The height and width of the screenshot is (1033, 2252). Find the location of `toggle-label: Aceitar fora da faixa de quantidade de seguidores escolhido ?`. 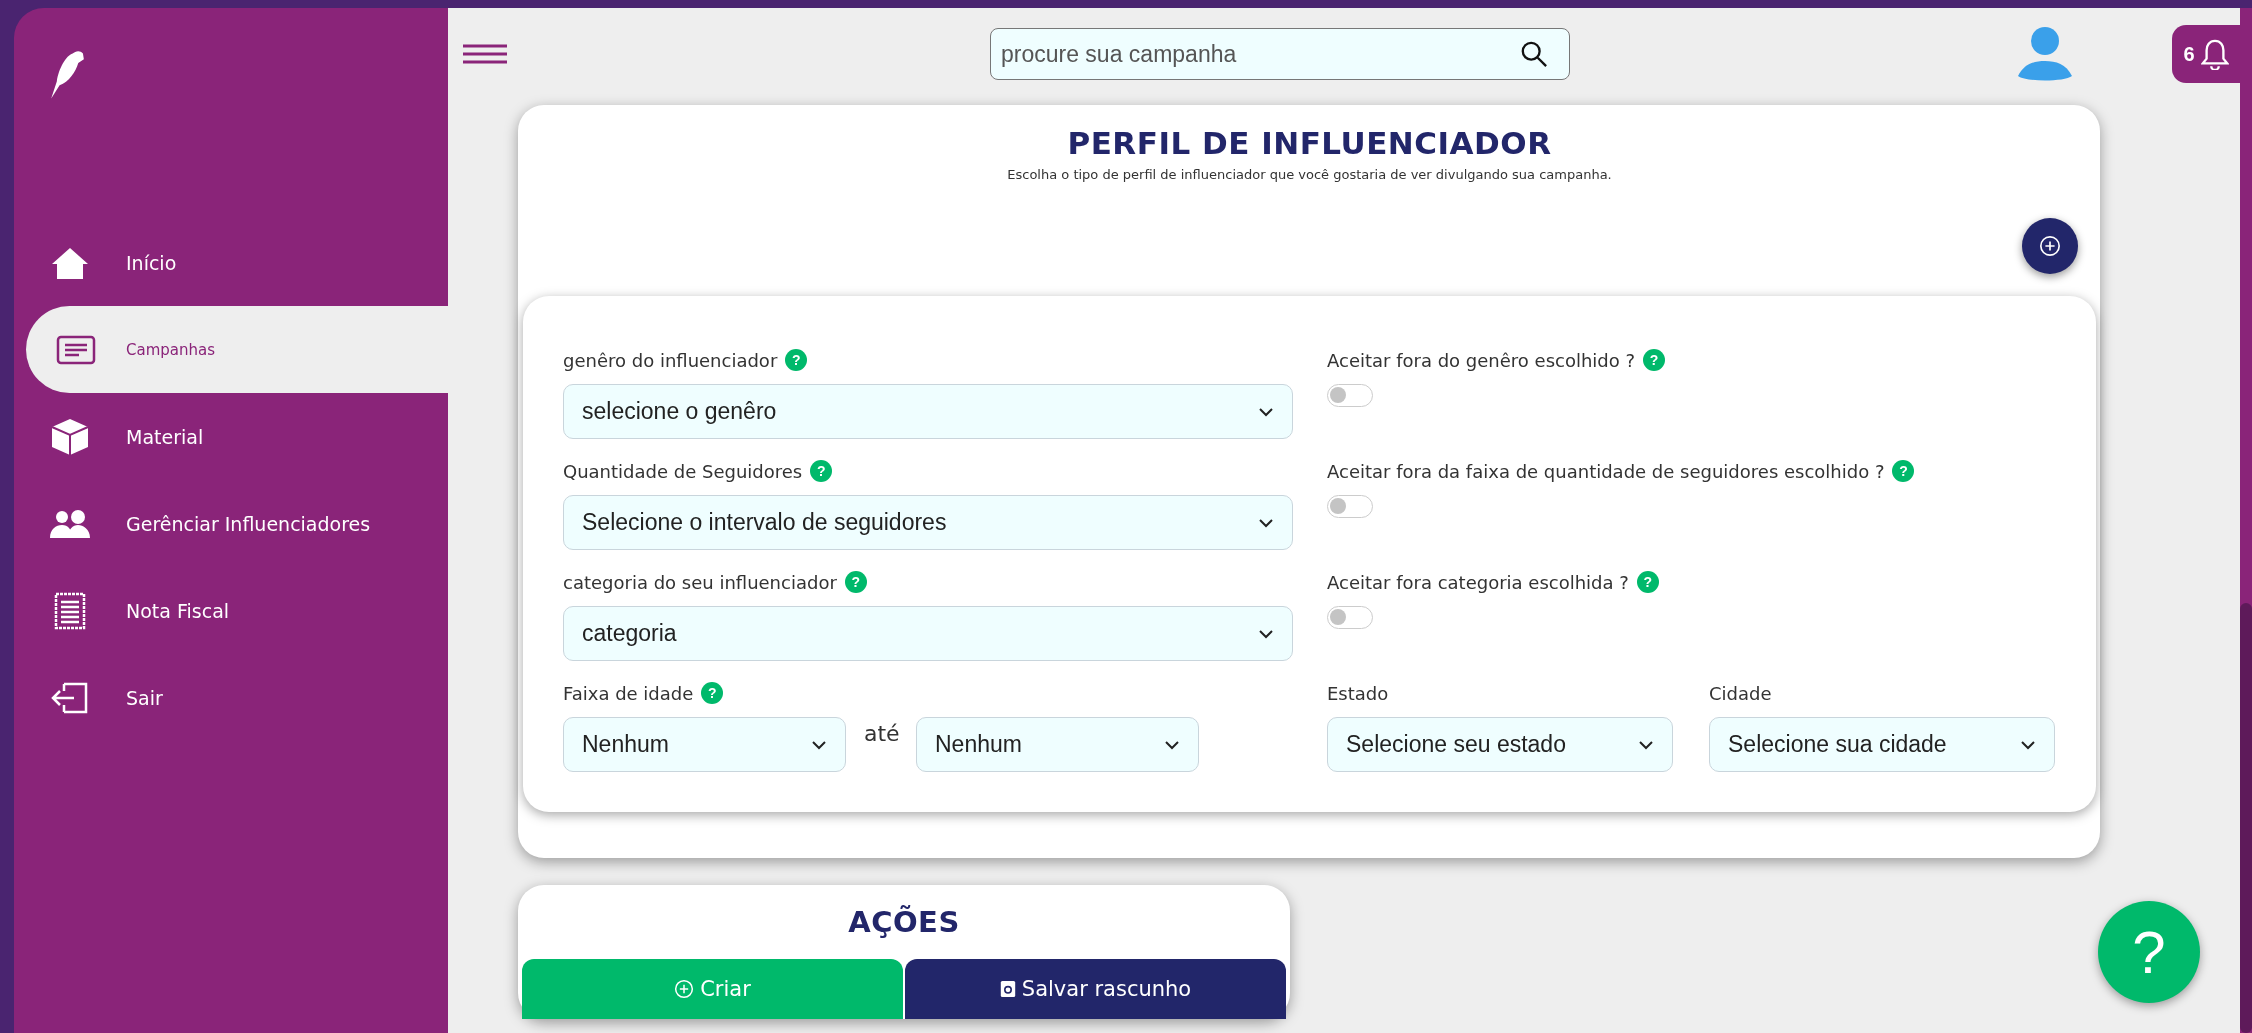

toggle-label: Aceitar fora da faixa de quantidade de seguidores escolhido ? is located at coordinates (1606, 471).